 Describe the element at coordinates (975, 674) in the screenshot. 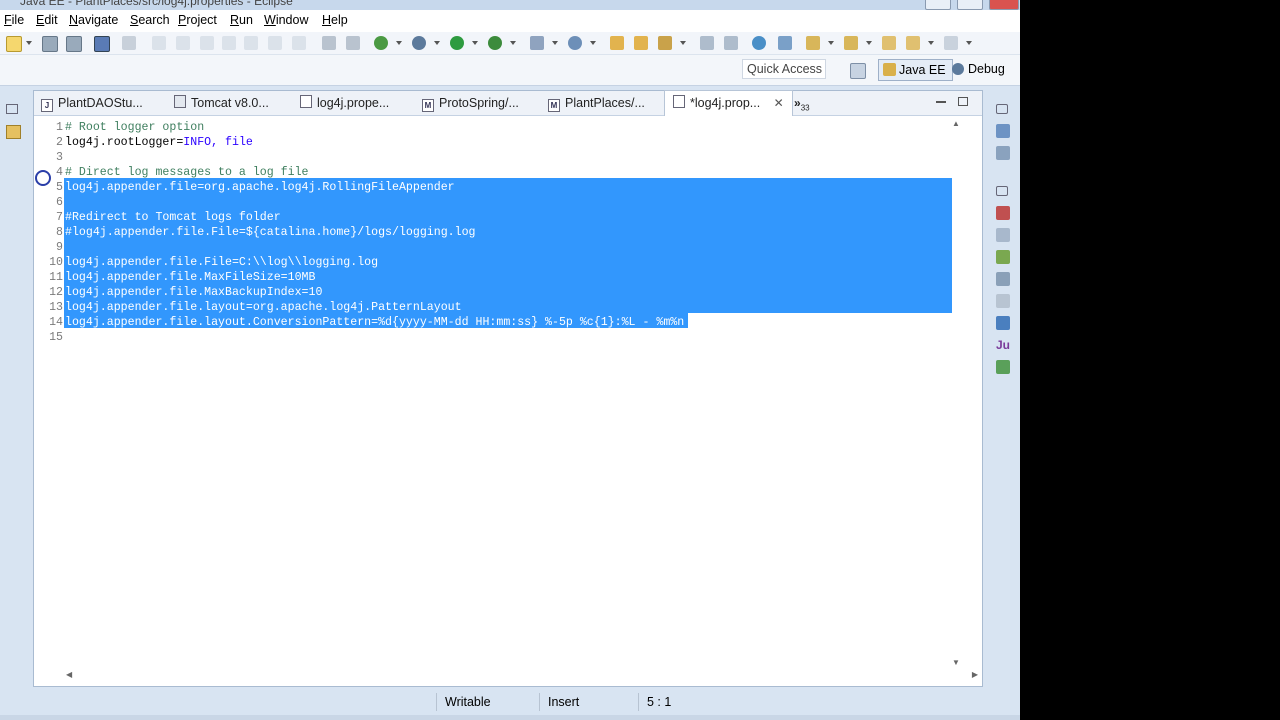

I see `scroll-right-arrow-icon: ▶` at that location.